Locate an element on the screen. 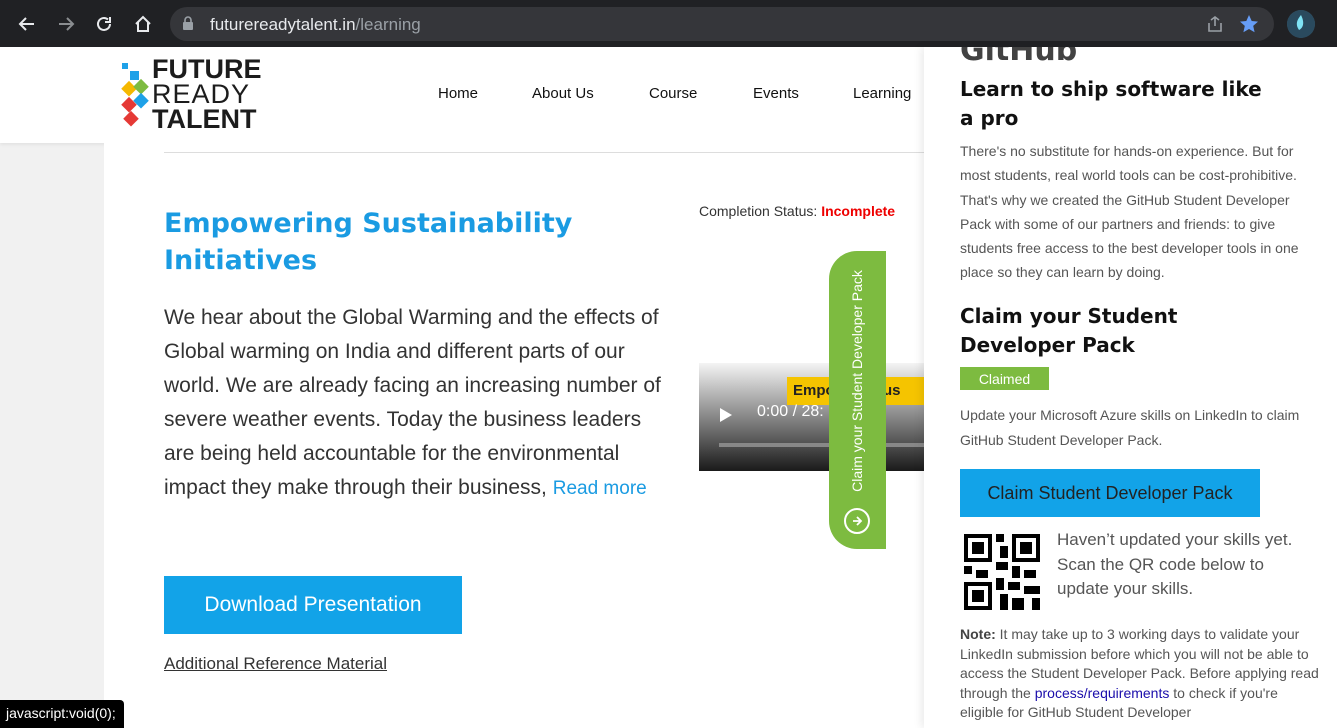 Image resolution: width=1337 pixels, height=728 pixels. back-icon is located at coordinates (27, 24).